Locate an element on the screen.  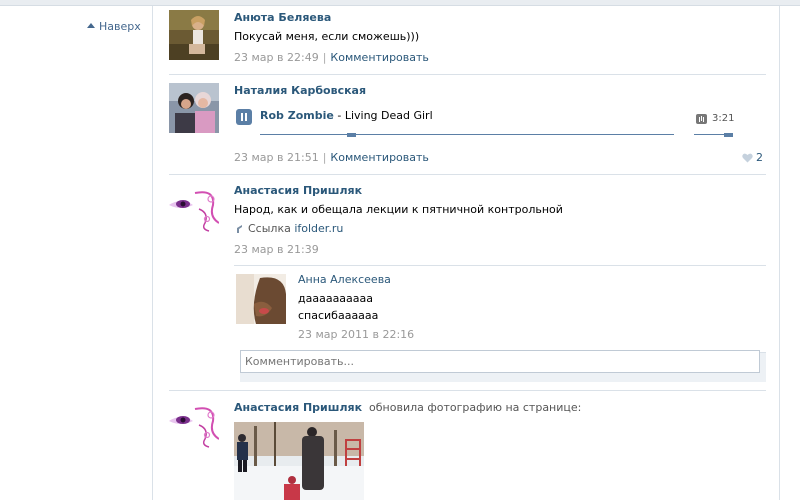
link-prefix: Ссылка is located at coordinates (269, 228).